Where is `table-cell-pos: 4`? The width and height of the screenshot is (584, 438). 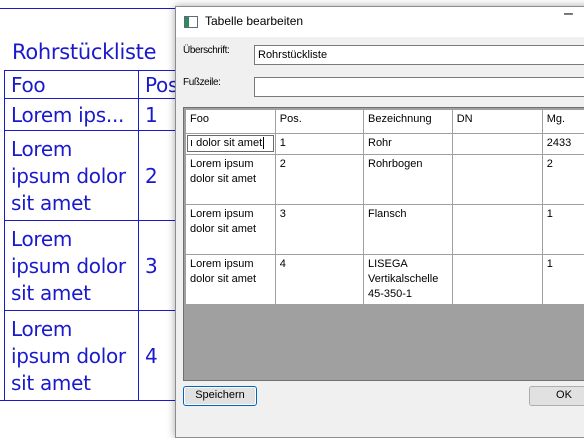
table-cell-pos: 4 is located at coordinates (151, 356).